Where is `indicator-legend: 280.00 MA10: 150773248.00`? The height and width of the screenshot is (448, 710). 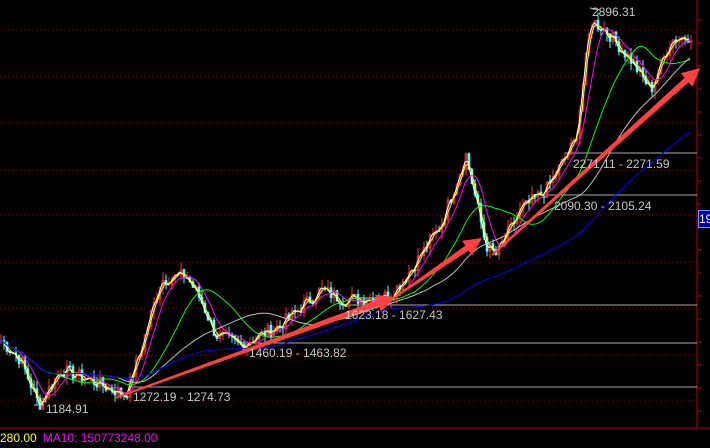
indicator-legend: 280.00 MA10: 150773248.00 is located at coordinates (78, 438).